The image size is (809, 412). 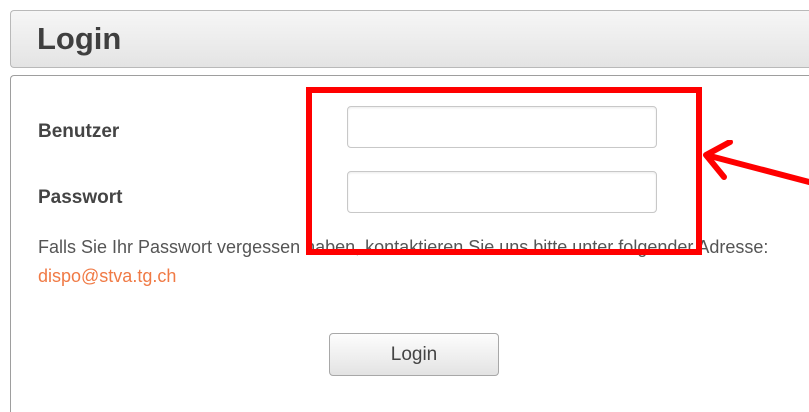 What do you see at coordinates (756, 162) in the screenshot?
I see `arrow-annotation-icon` at bounding box center [756, 162].